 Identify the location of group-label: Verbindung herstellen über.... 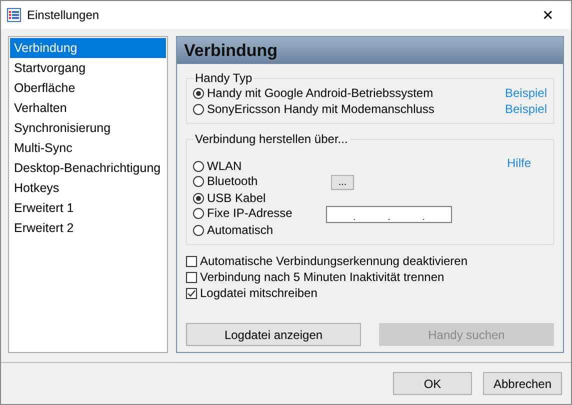
(271, 139).